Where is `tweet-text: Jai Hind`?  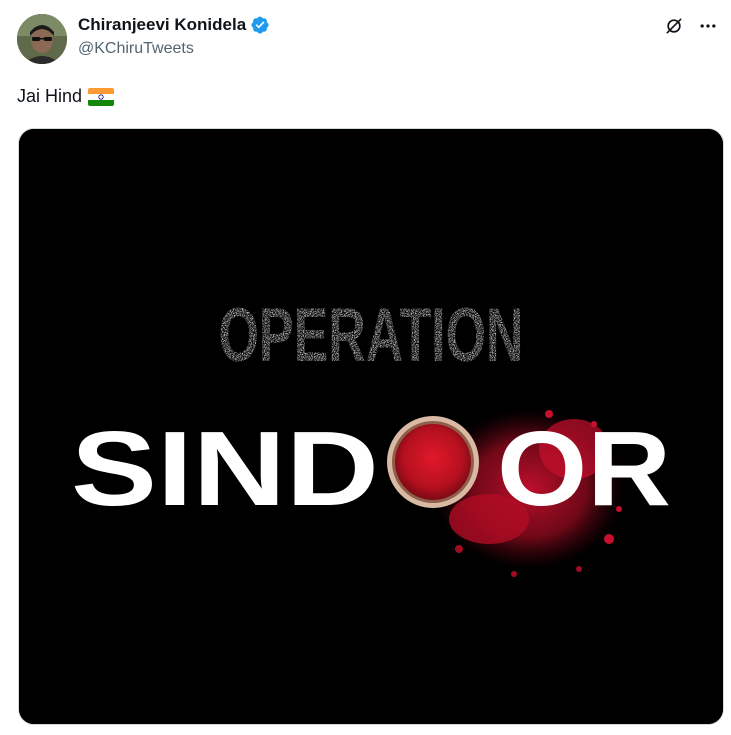 tweet-text: Jai Hind is located at coordinates (66, 96).